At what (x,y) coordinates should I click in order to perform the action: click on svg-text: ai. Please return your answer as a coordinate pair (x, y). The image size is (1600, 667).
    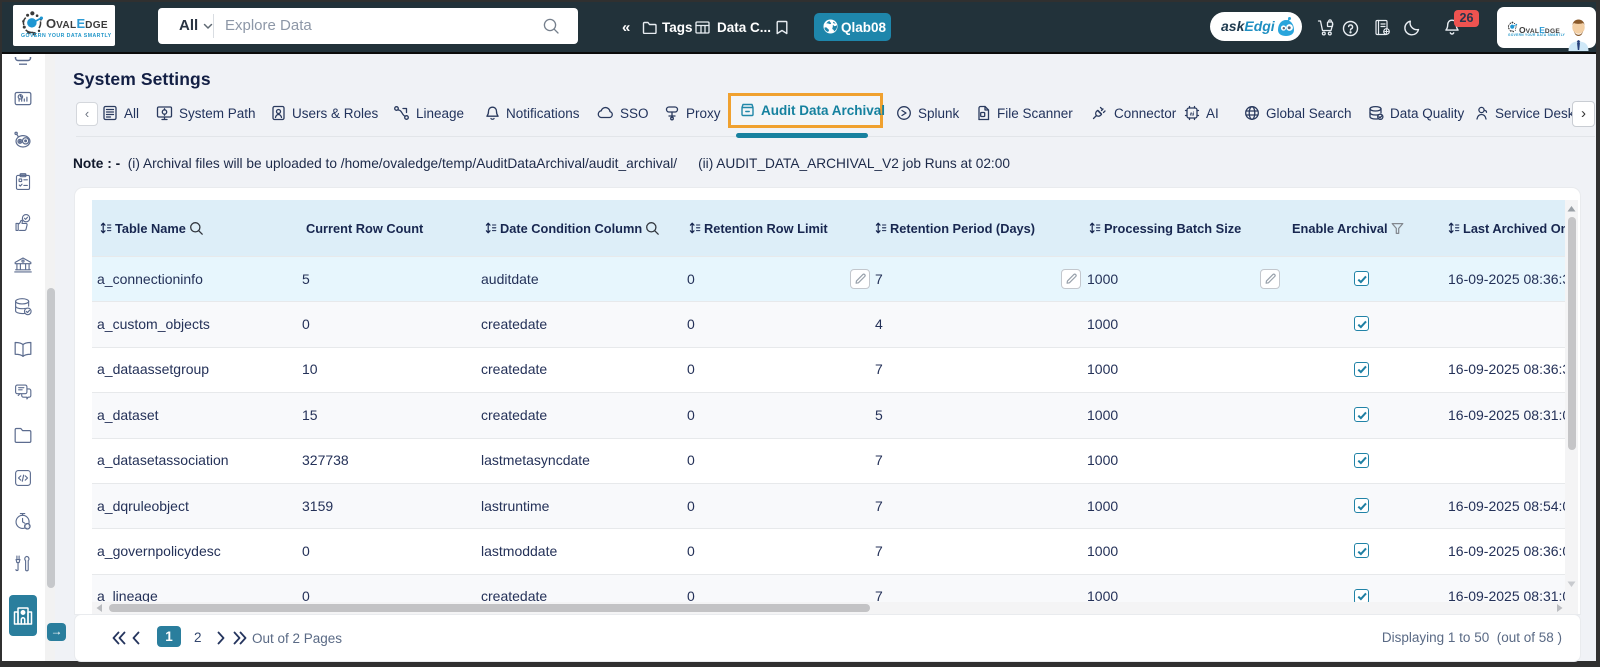
    Looking at the image, I should click on (1192, 114).